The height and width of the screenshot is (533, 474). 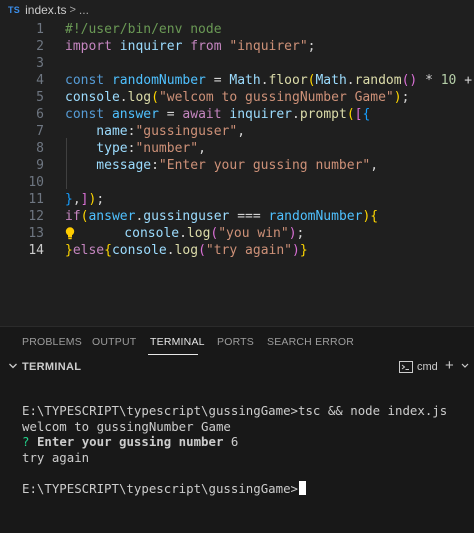 What do you see at coordinates (139, 250) in the screenshot?
I see `code-token: console` at bounding box center [139, 250].